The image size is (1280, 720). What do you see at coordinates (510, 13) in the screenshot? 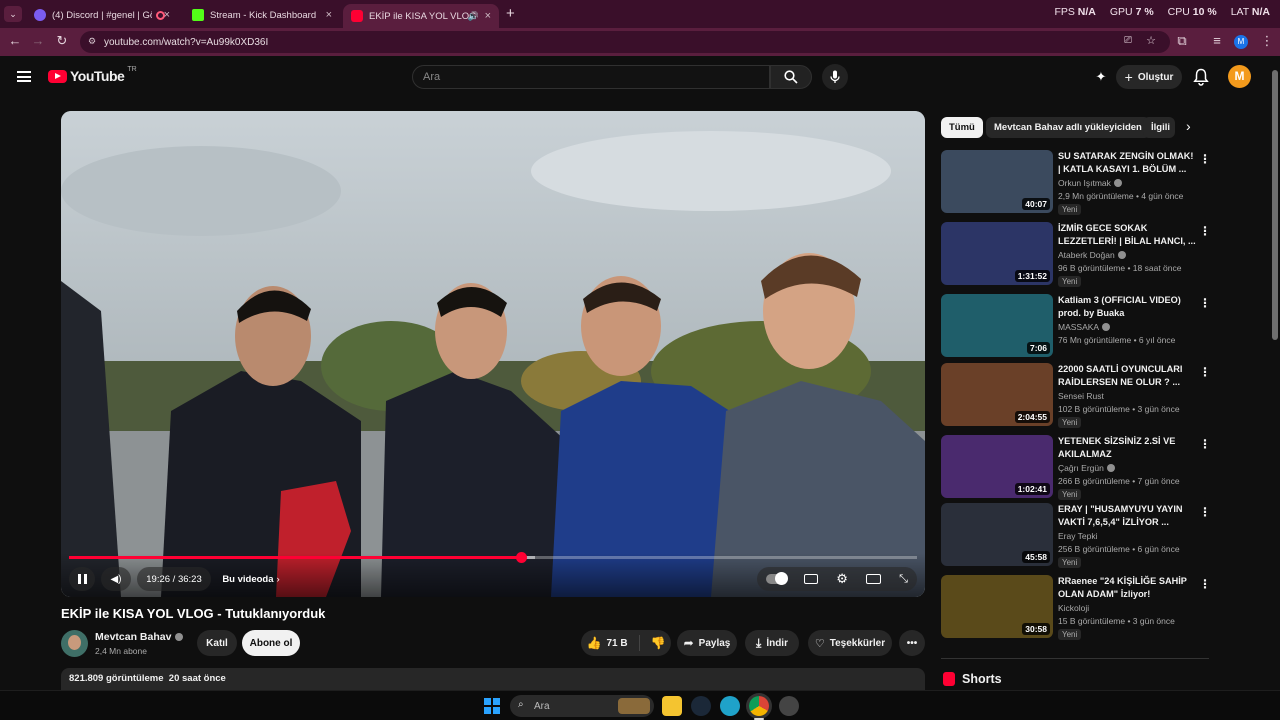
I see `new-tab-button: +` at bounding box center [510, 13].